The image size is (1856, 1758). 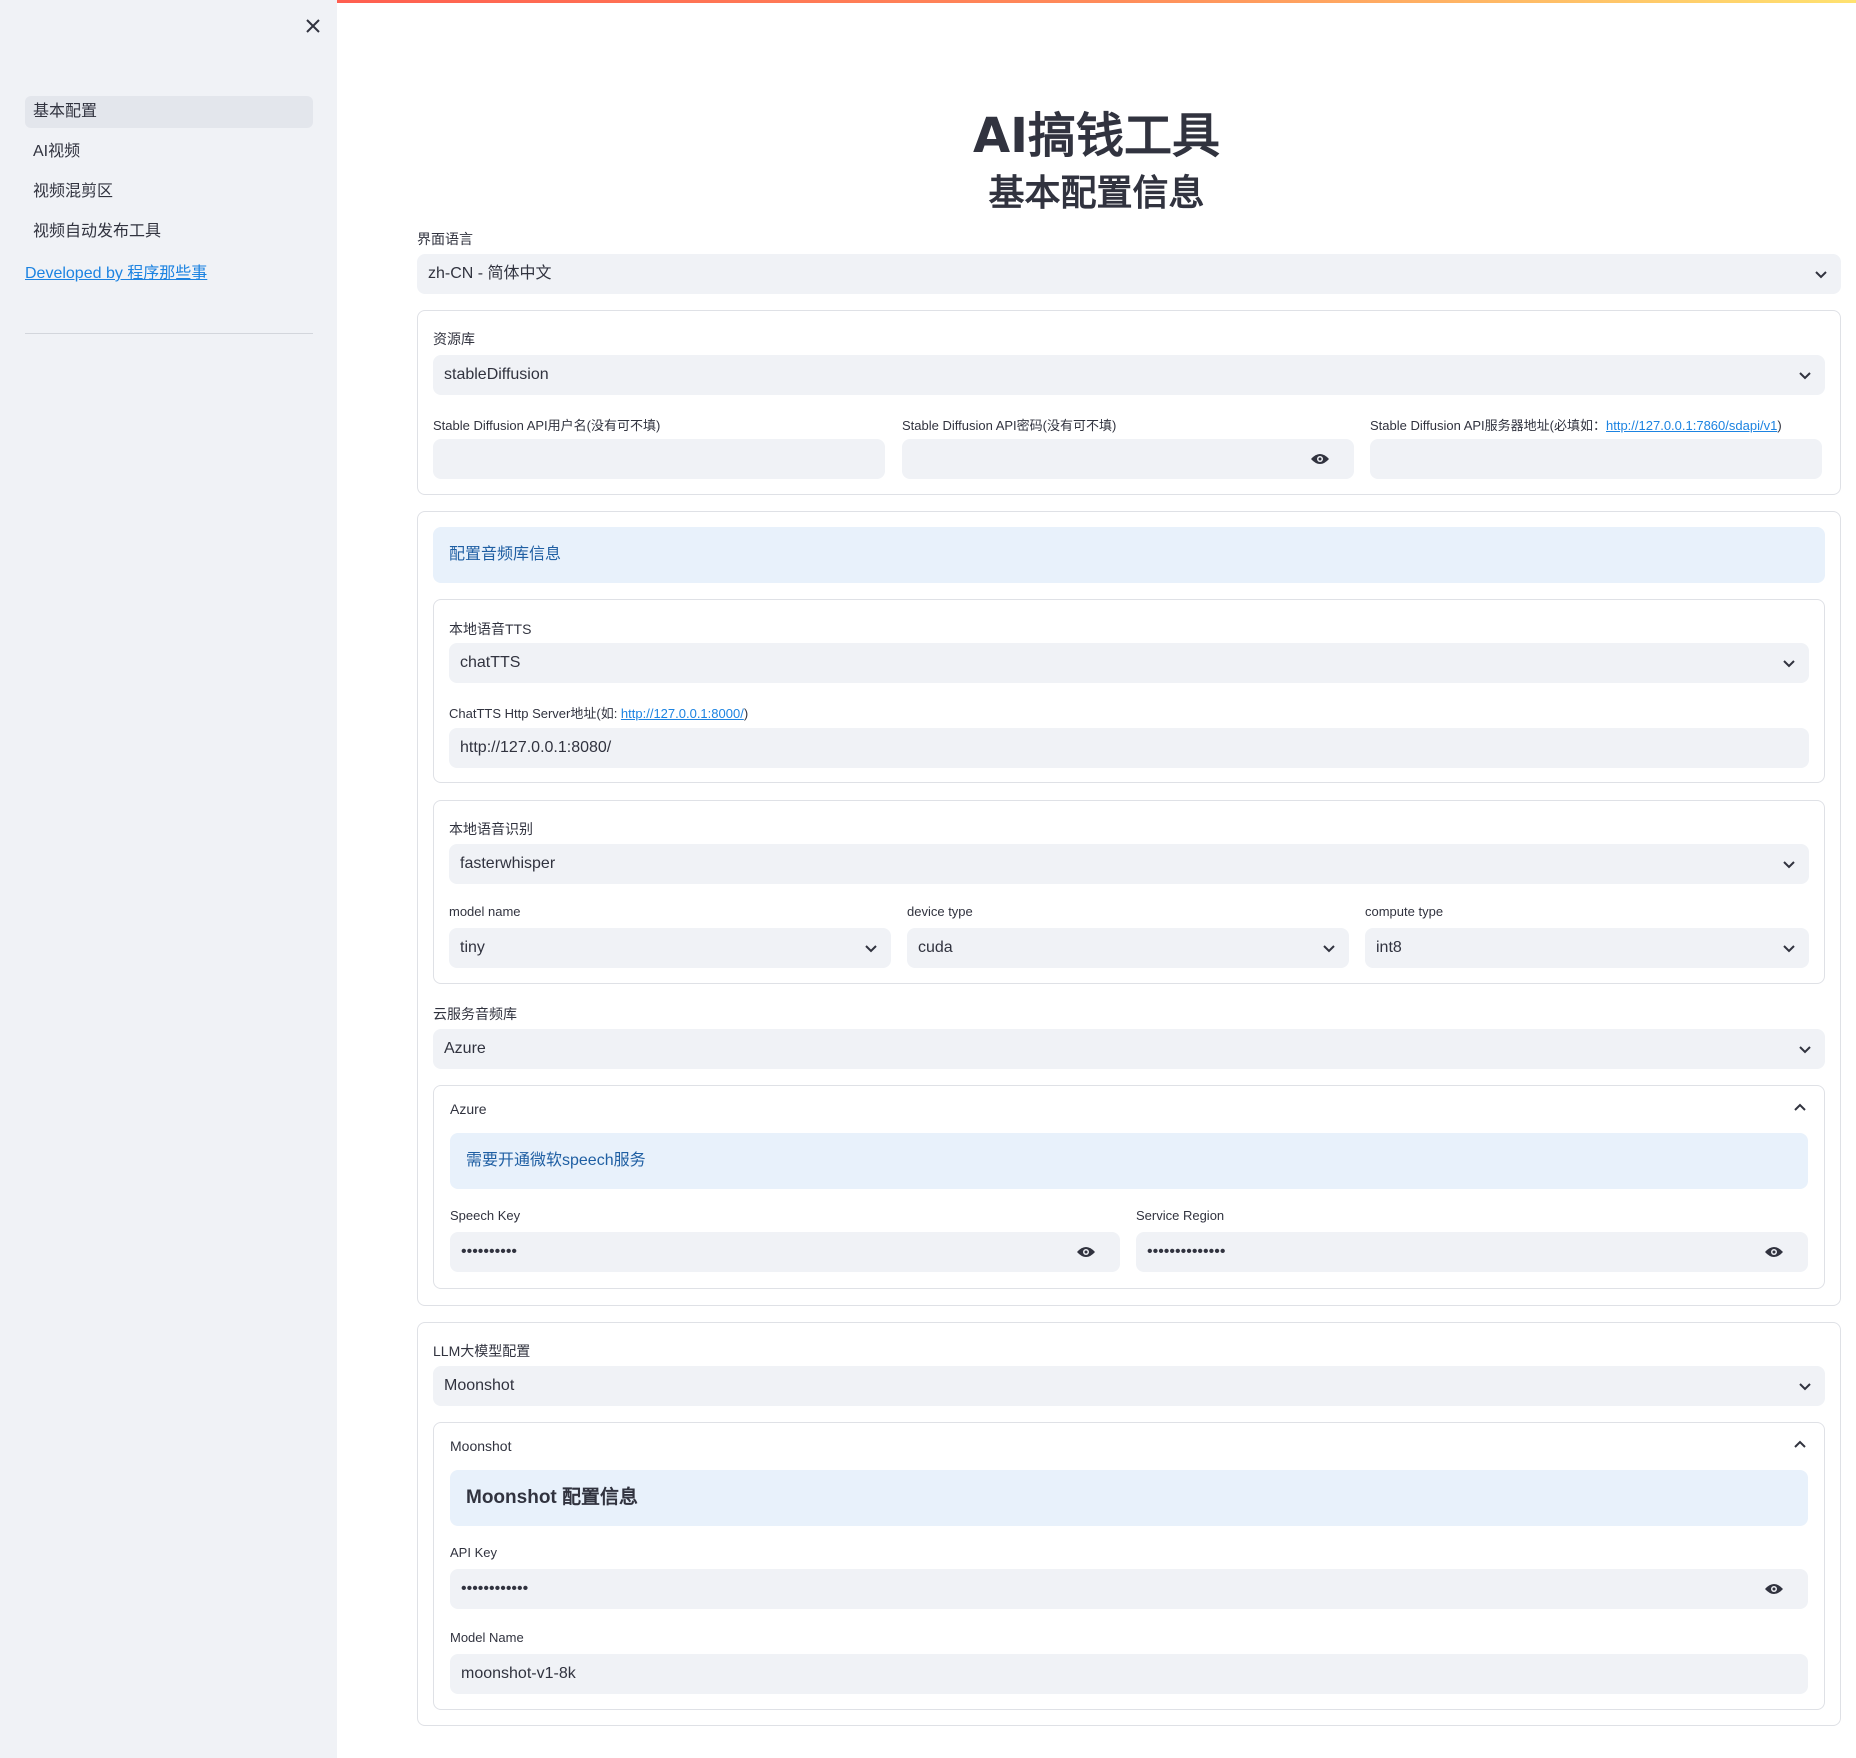 What do you see at coordinates (445, 239) in the screenshot?
I see `language-label: 界面语言` at bounding box center [445, 239].